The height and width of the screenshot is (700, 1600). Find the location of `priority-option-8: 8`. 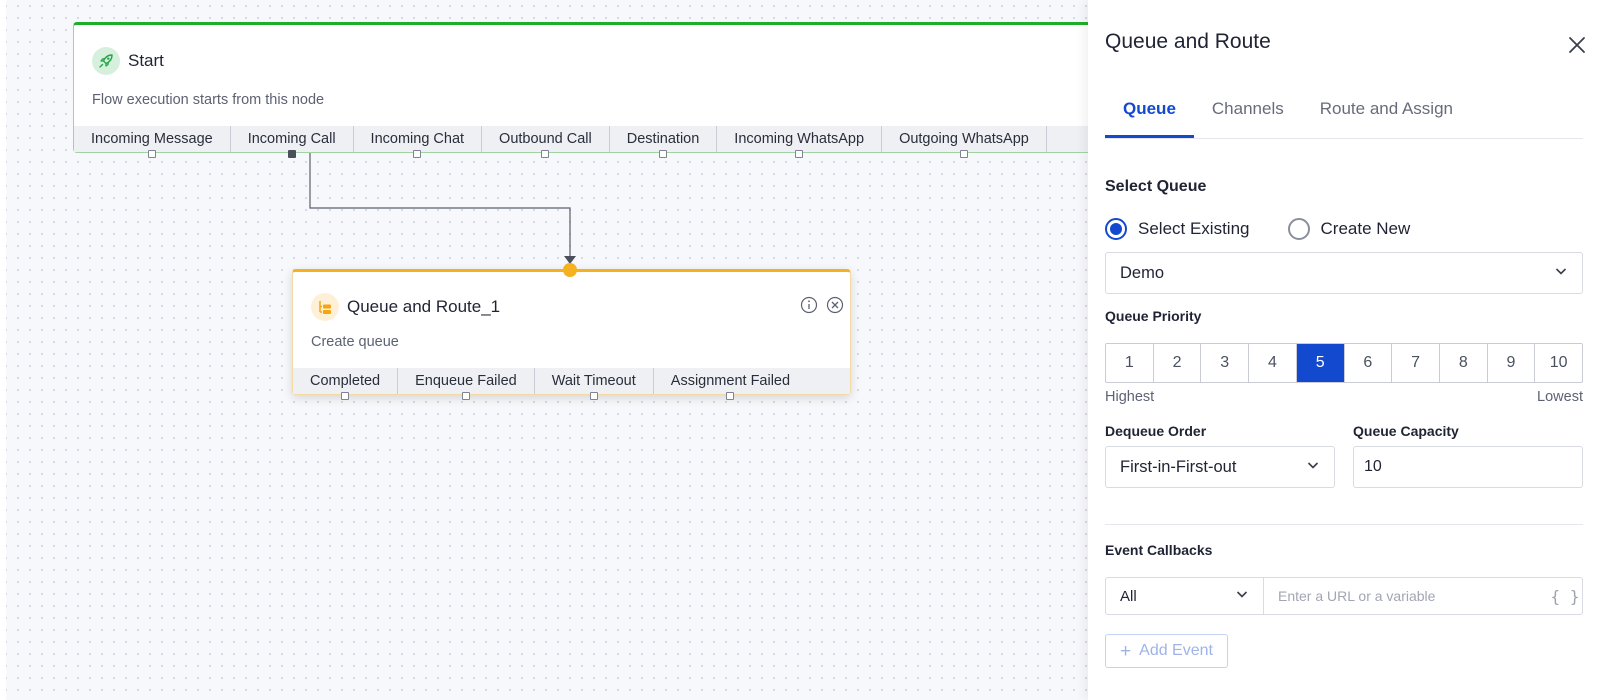

priority-option-8: 8 is located at coordinates (1464, 363).